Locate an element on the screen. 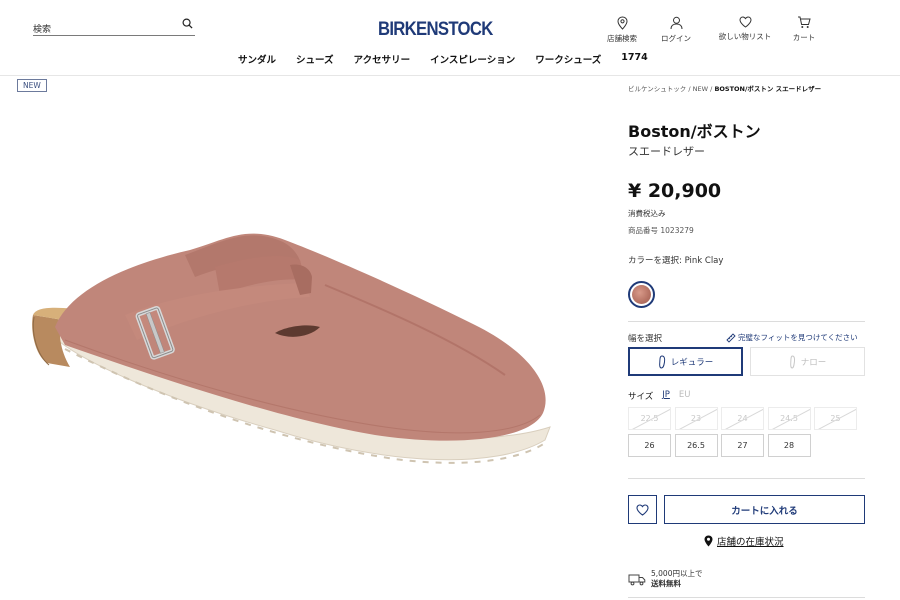  user-icon is located at coordinates (676, 23).